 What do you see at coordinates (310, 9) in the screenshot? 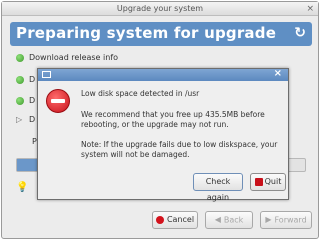
I see `window-close-icon: ×` at bounding box center [310, 9].